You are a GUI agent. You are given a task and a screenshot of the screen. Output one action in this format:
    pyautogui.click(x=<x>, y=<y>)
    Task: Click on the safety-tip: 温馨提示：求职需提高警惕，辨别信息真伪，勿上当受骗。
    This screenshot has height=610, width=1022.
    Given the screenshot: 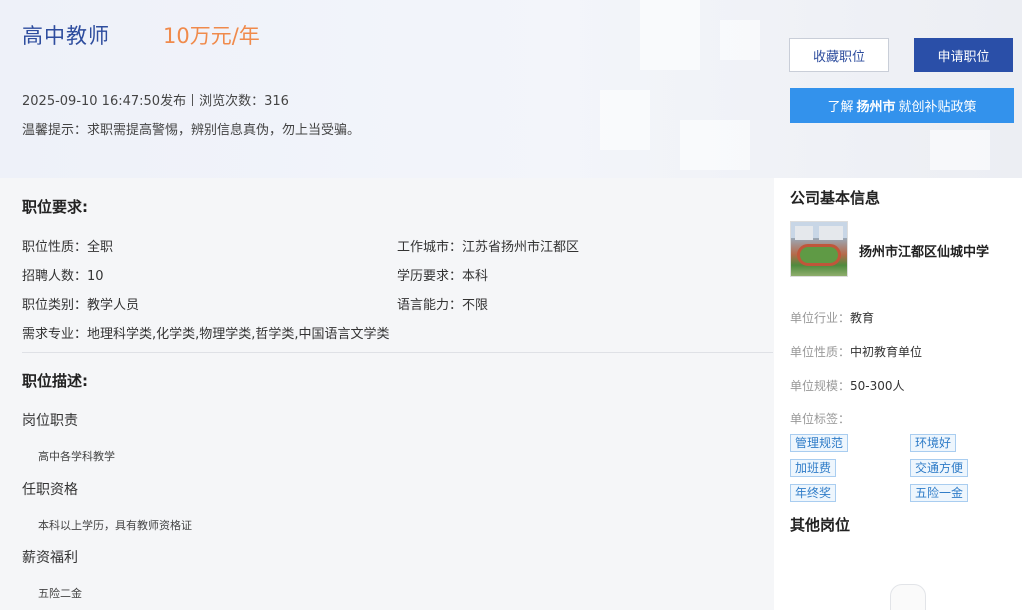 What is the action you would take?
    pyautogui.click(x=191, y=130)
    